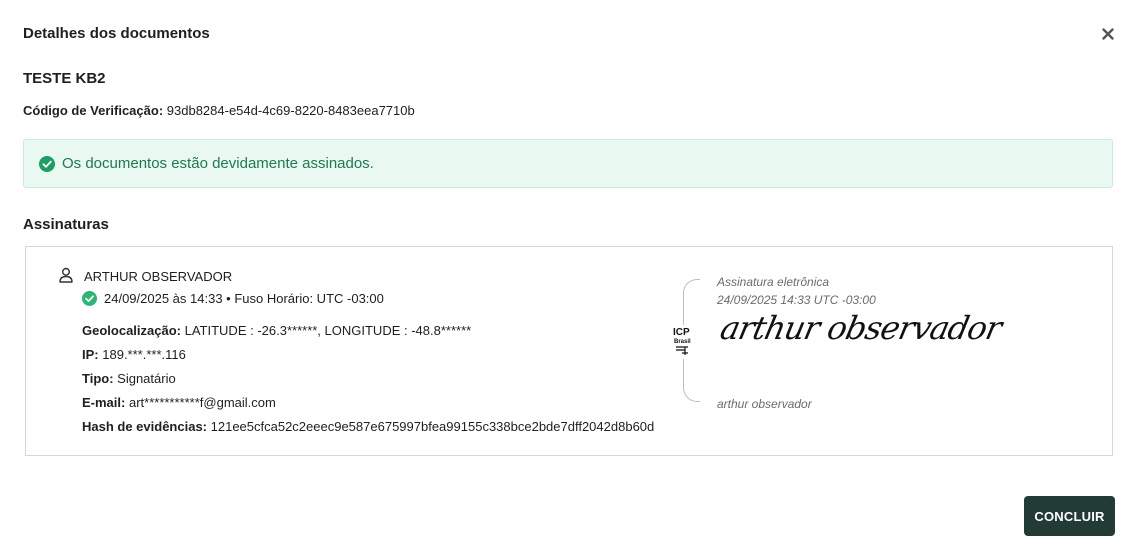 The width and height of the screenshot is (1134, 557). Describe the element at coordinates (861, 328) in the screenshot. I see `cursive-signature: arthur observador` at that location.